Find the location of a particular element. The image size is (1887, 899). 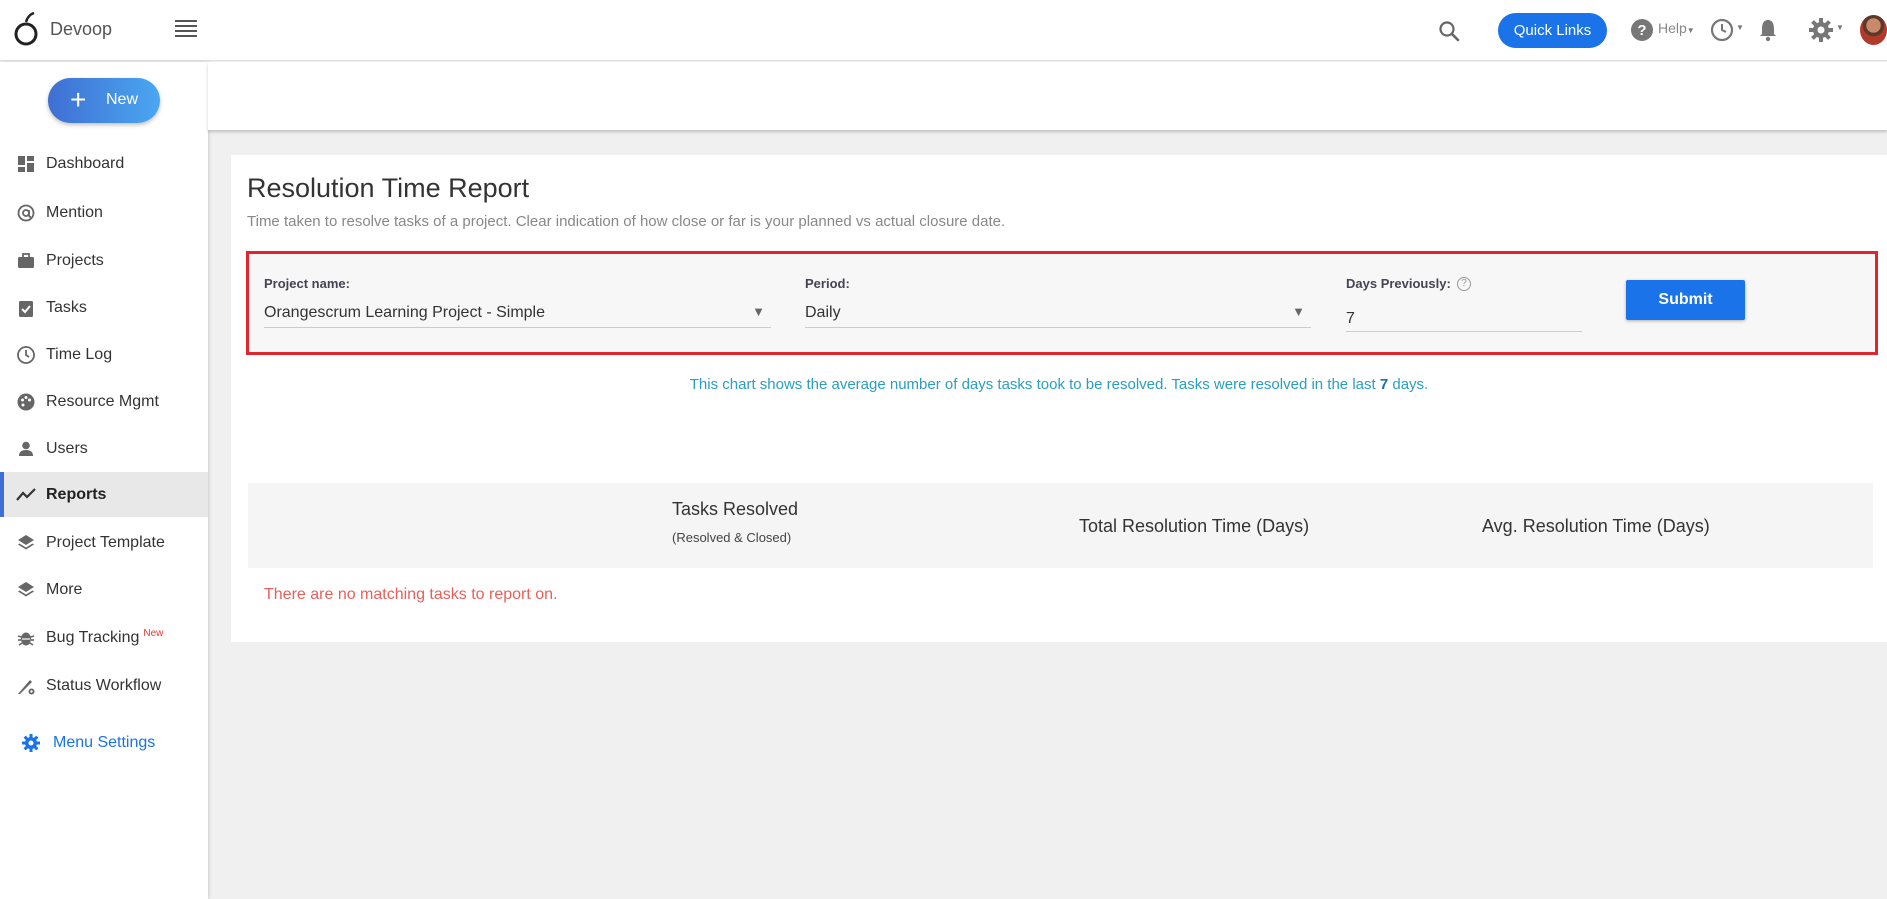

sub-header is located at coordinates (1047, 96).